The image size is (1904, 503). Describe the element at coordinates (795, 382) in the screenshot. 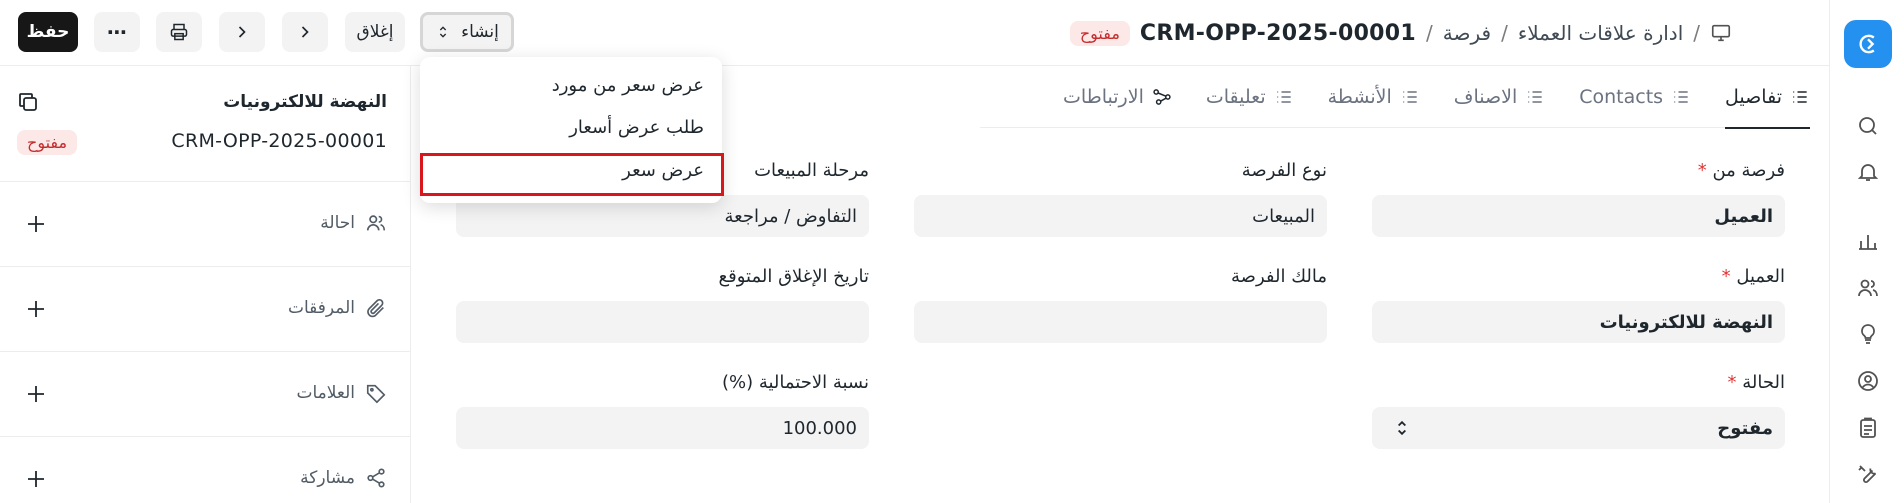

I see `field-label: نسبة الاحتمالية (%)` at that location.